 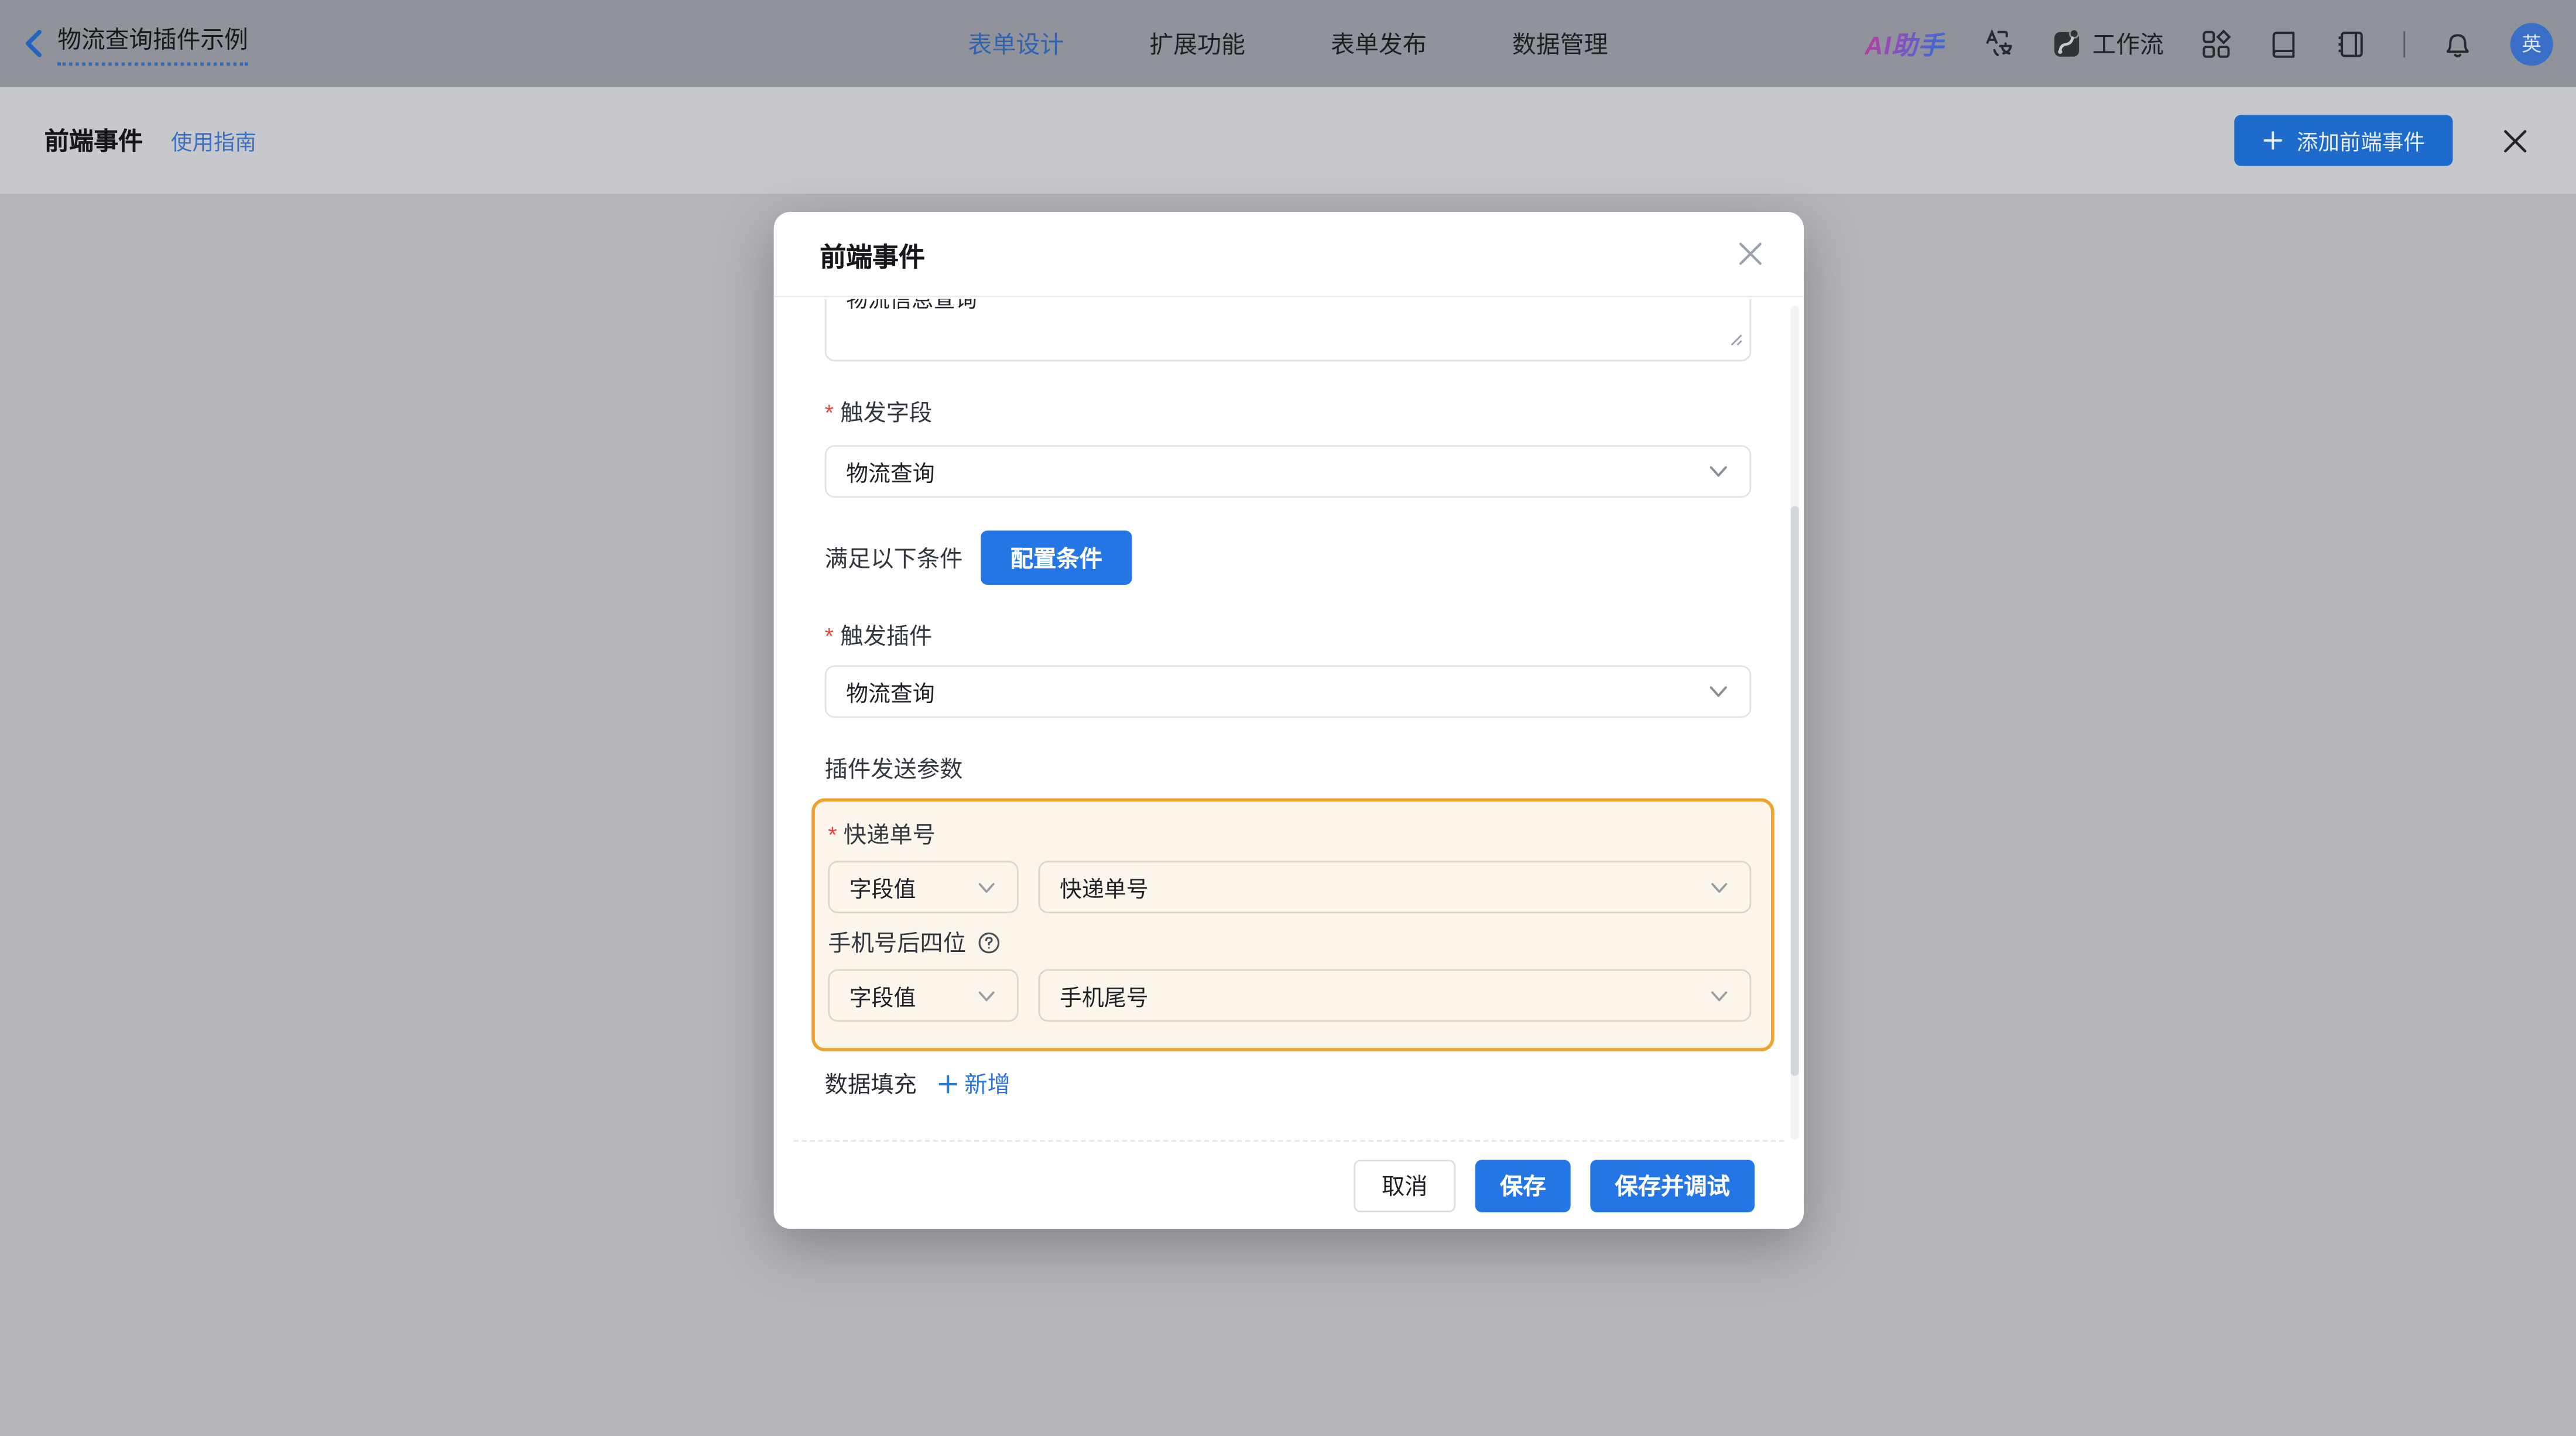 What do you see at coordinates (882, 834) in the screenshot?
I see `param-express-no-label: * 快递单号` at bounding box center [882, 834].